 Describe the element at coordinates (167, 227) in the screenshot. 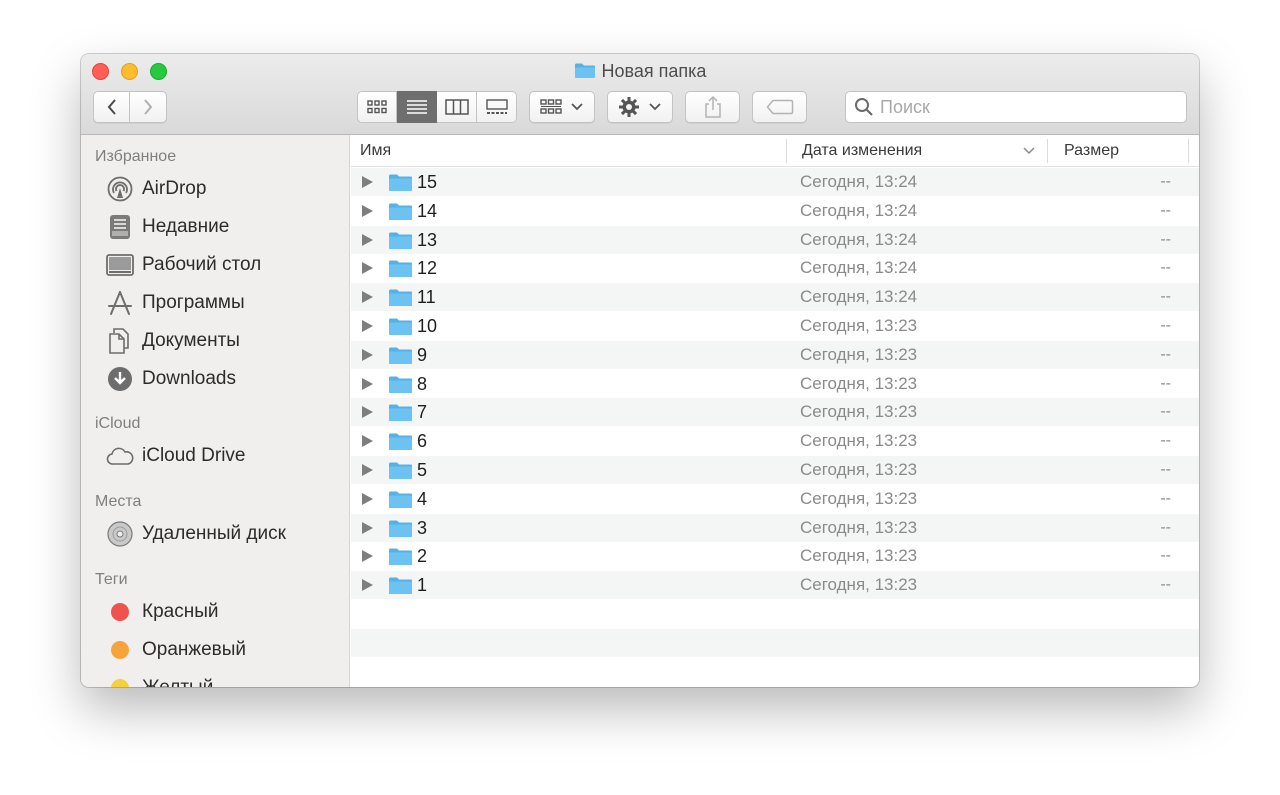

I see `sidebar-item-recents: Недавние` at that location.